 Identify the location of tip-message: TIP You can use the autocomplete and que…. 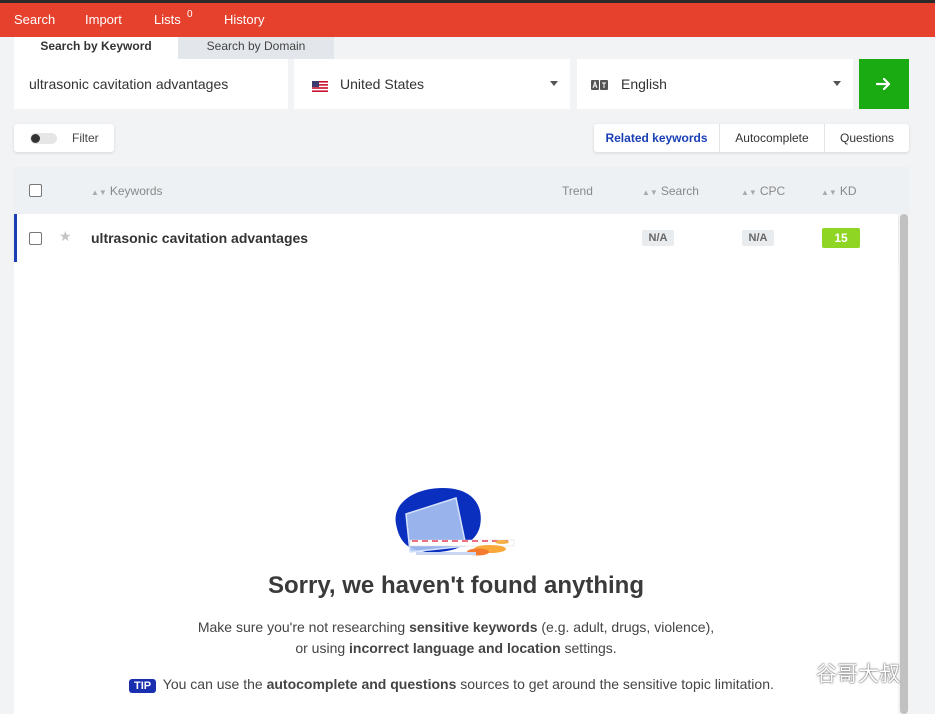
(451, 684).